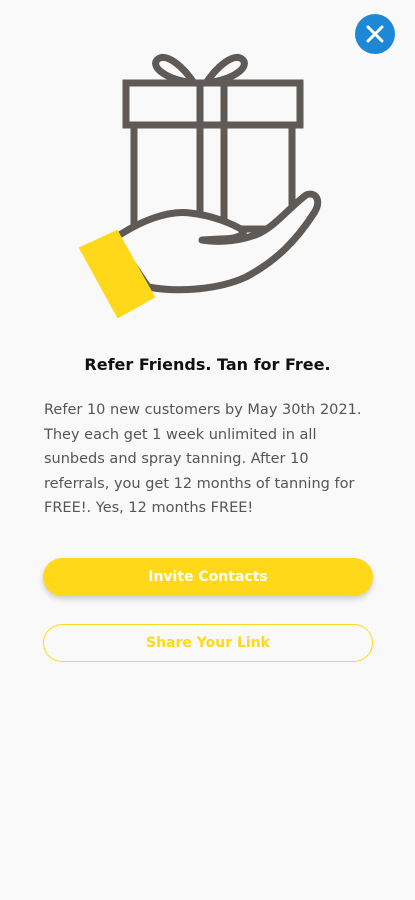 Image resolution: width=415 pixels, height=900 pixels. I want to click on close-icon, so click(375, 34).